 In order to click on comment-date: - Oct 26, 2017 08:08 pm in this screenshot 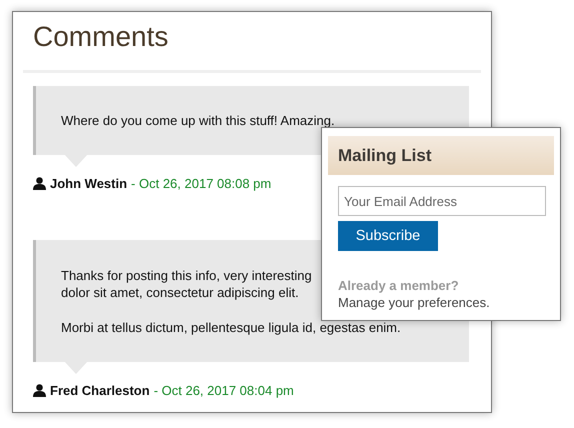, I will do `click(201, 183)`.